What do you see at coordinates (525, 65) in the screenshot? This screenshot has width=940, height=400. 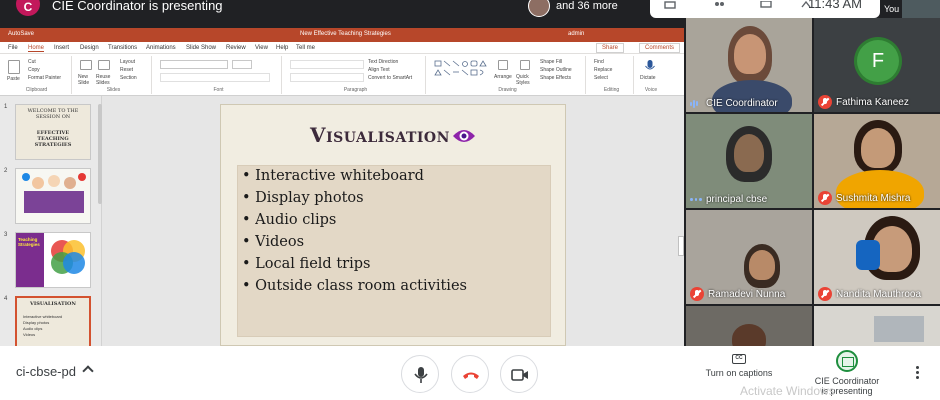 I see `quick-styles-icon` at bounding box center [525, 65].